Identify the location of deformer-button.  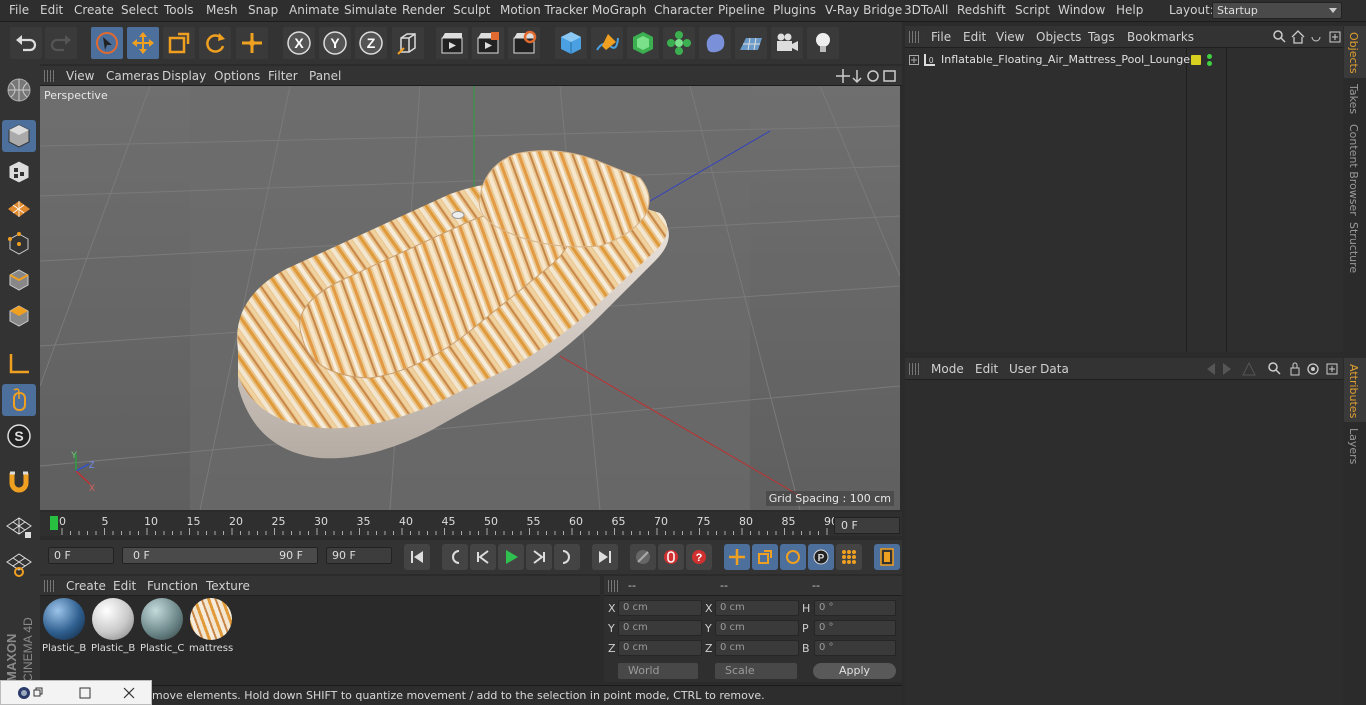
(715, 43).